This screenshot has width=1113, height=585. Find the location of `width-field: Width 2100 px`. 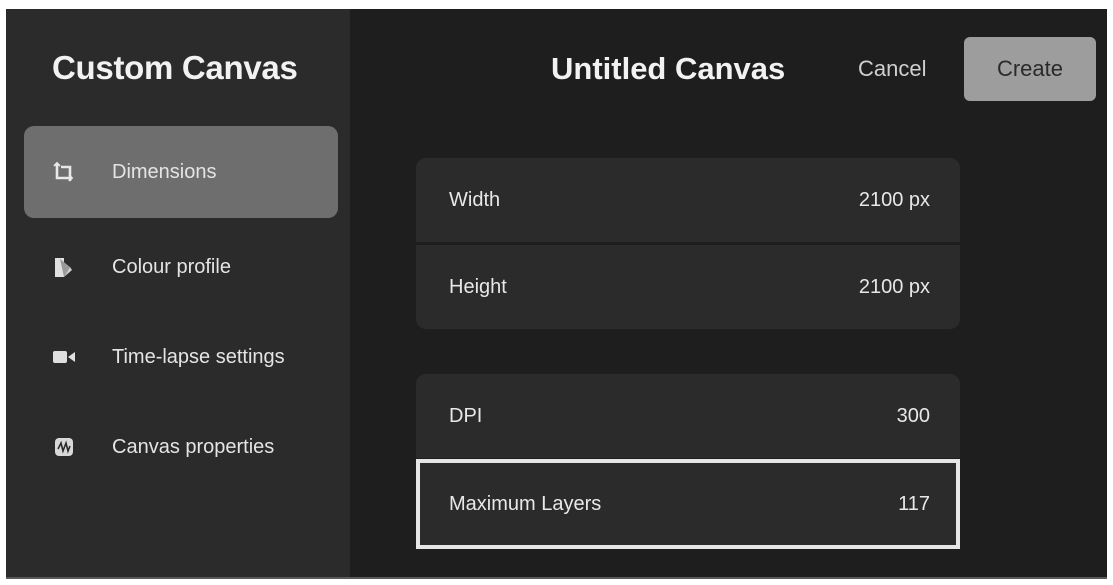

width-field: Width 2100 px is located at coordinates (688, 200).